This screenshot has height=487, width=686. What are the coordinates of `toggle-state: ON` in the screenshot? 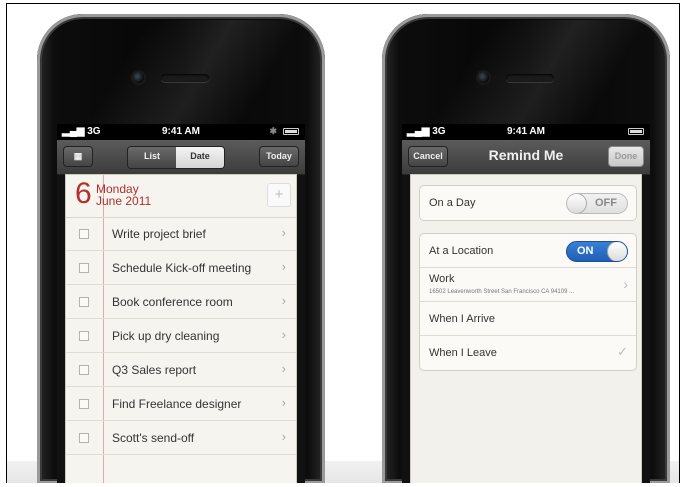 It's located at (585, 251).